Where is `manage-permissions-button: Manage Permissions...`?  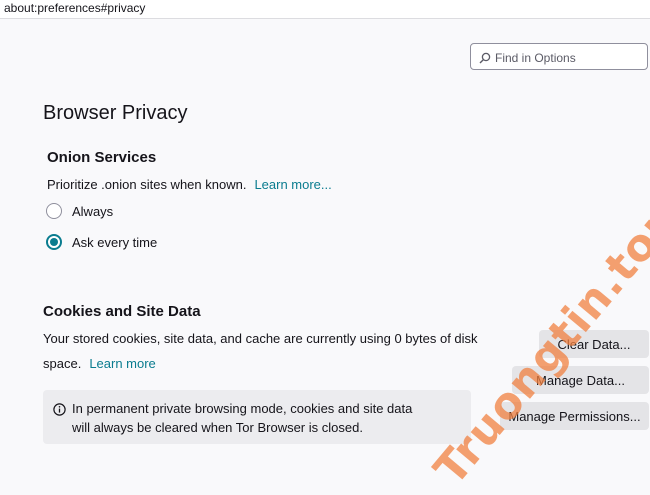 manage-permissions-button: Manage Permissions... is located at coordinates (574, 416).